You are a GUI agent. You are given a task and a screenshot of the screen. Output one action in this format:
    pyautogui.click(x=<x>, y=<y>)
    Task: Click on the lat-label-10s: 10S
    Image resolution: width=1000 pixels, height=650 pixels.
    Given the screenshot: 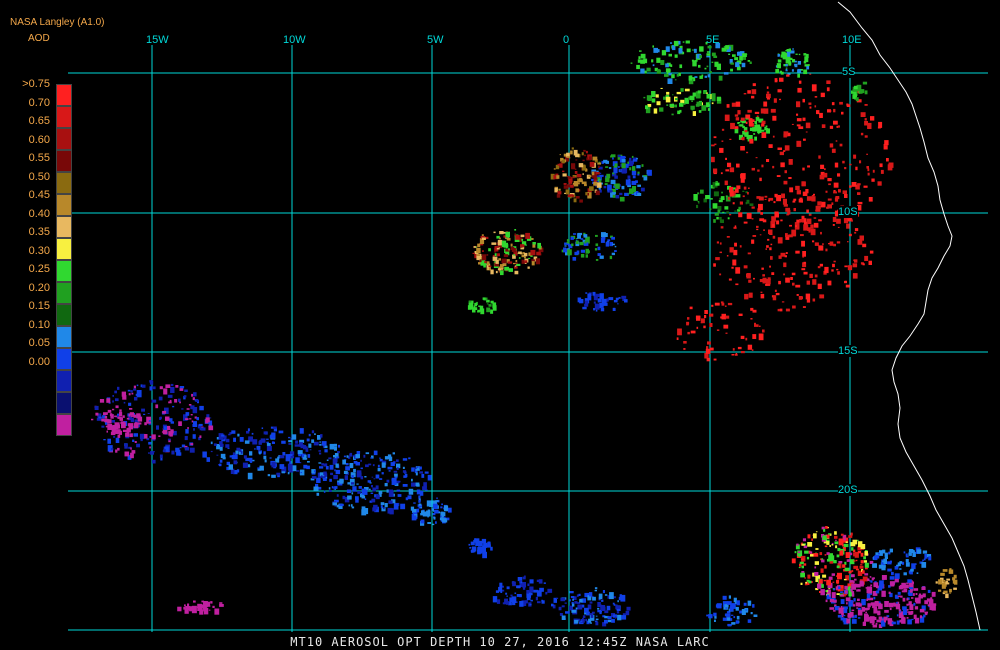 What is the action you would take?
    pyautogui.click(x=848, y=212)
    